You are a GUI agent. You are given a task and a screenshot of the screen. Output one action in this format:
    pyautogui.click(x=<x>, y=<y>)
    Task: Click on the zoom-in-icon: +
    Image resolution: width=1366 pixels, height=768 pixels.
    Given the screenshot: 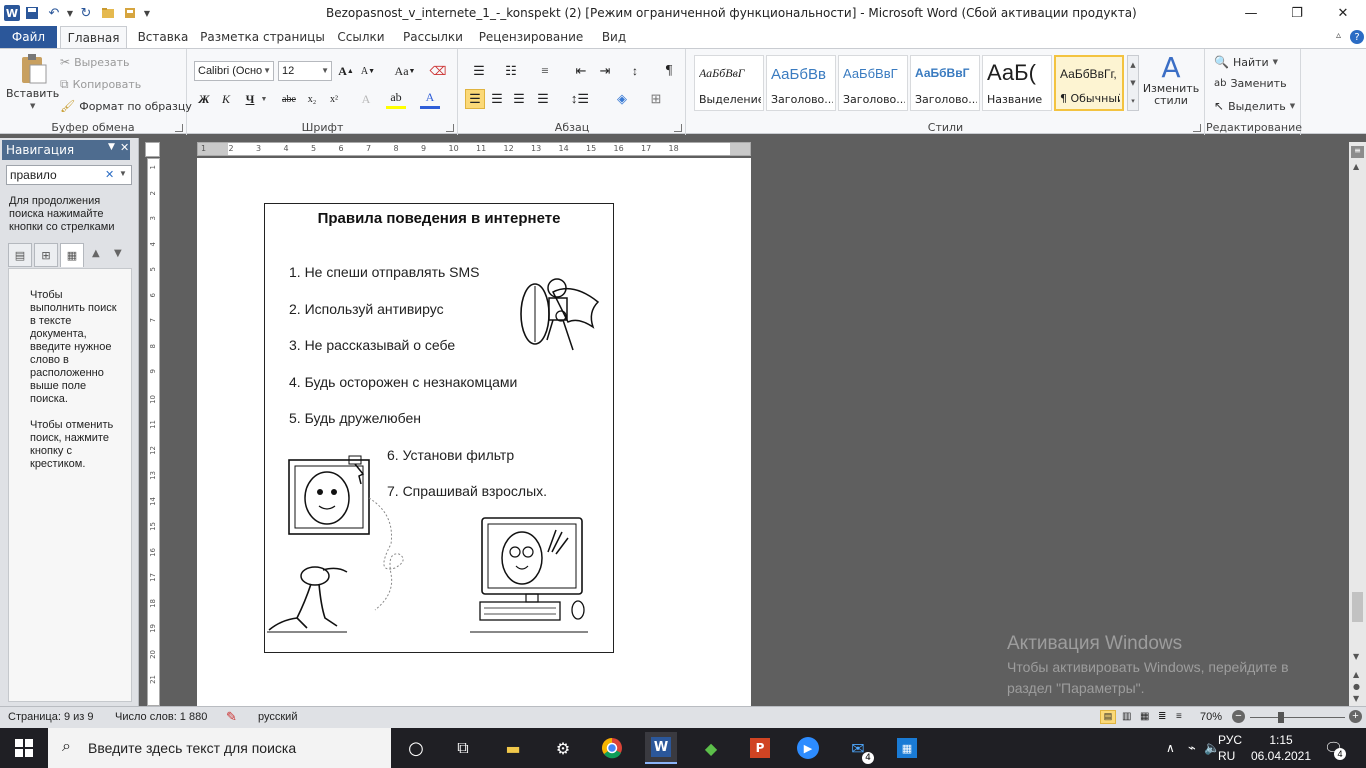 What is the action you would take?
    pyautogui.click(x=1355, y=716)
    